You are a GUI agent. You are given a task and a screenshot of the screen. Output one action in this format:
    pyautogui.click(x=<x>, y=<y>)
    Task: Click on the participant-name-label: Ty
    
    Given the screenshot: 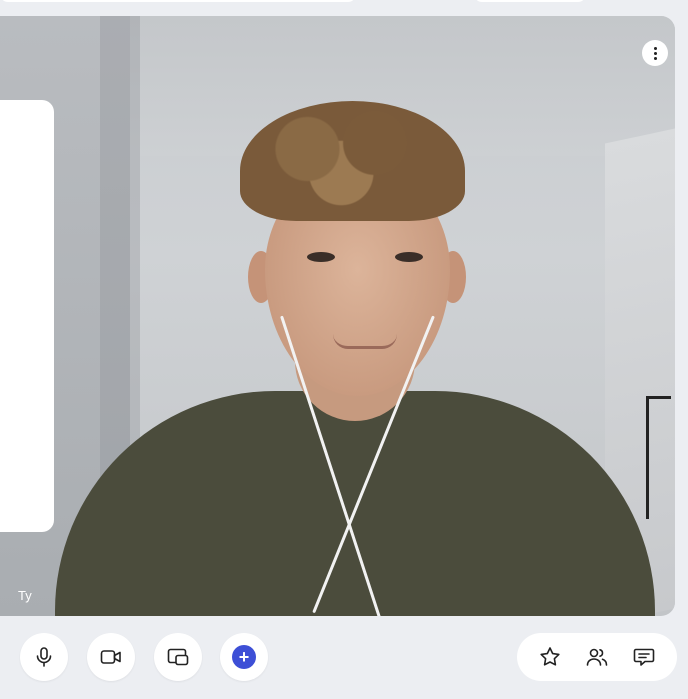 What is the action you would take?
    pyautogui.click(x=25, y=595)
    